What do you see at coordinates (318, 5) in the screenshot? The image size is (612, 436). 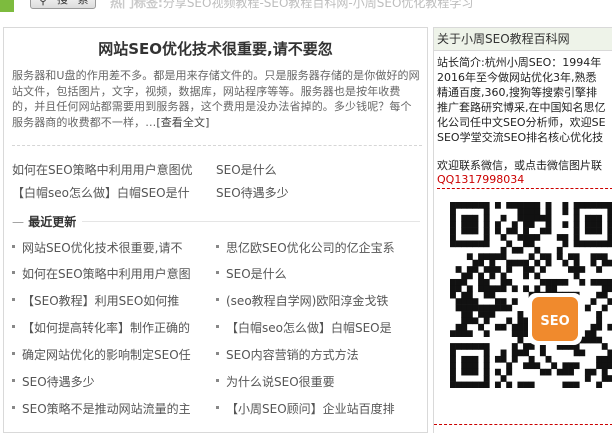 I see `hot-tags-text: 分享SEO视频教程-SEO教程百科网-小周SEO优化教程学习` at bounding box center [318, 5].